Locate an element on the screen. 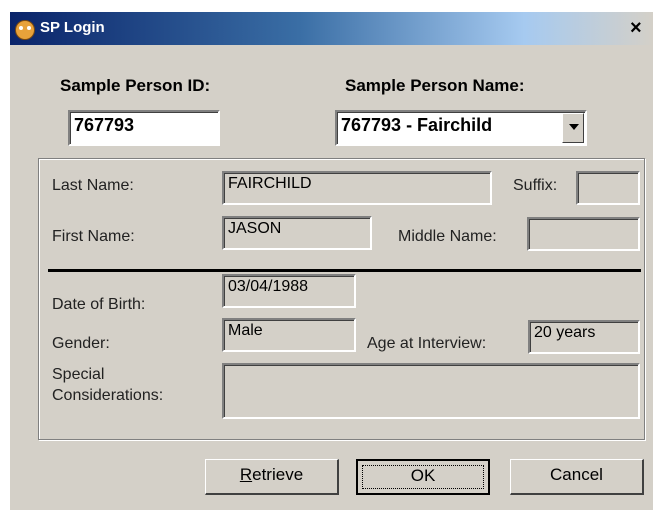 The height and width of the screenshot is (510, 653). date-of-birth-value: 03/04/1988 is located at coordinates (268, 286).